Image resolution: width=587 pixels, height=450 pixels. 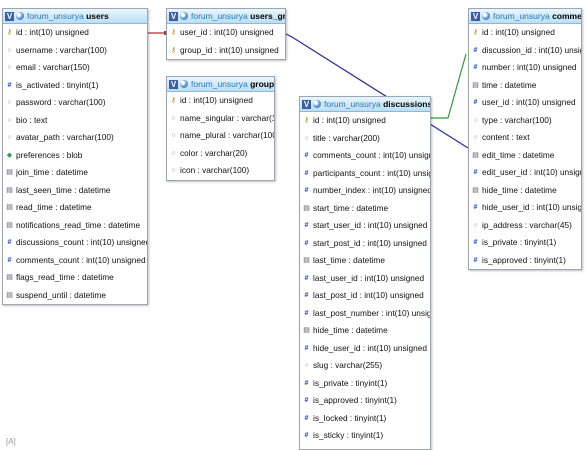 What do you see at coordinates (220, 171) in the screenshot?
I see `column-row: ○ icon : varchar(100)` at bounding box center [220, 171].